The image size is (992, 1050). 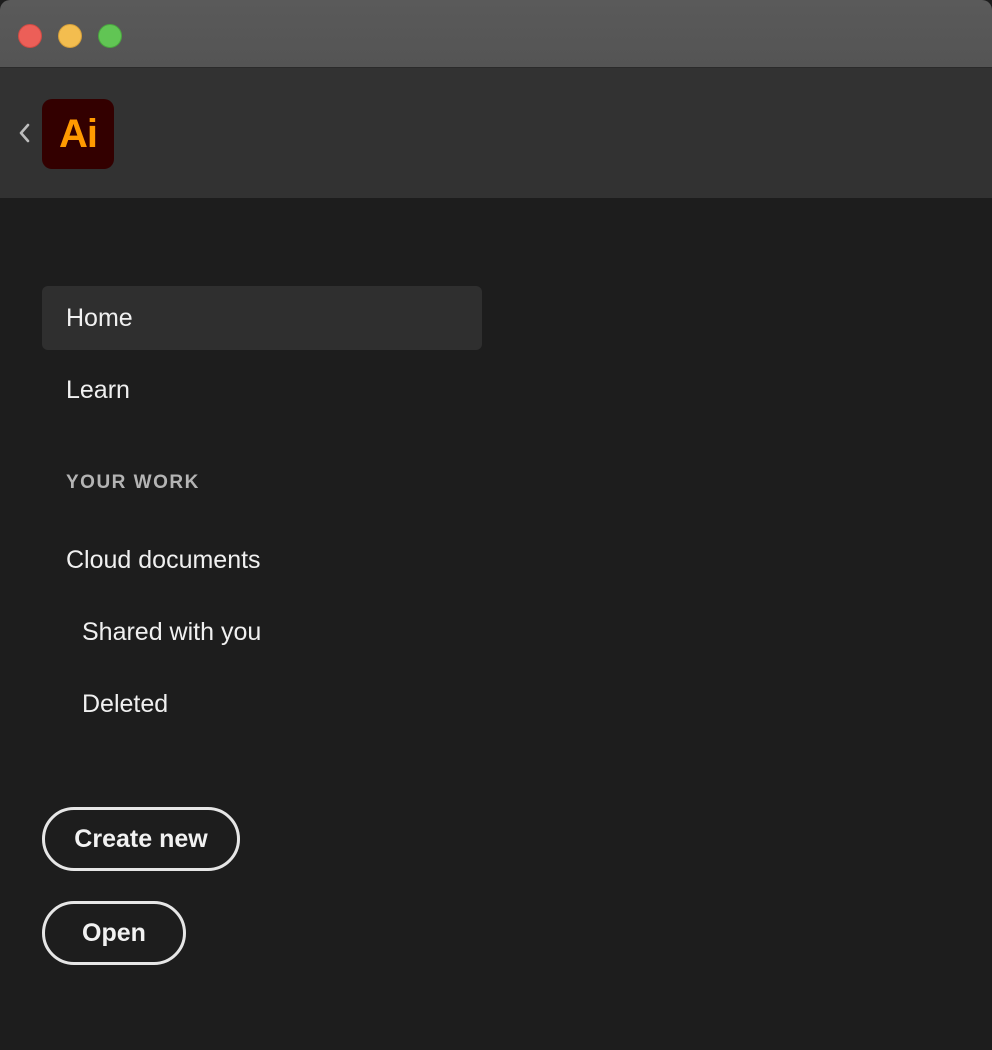 What do you see at coordinates (30, 36) in the screenshot?
I see `close-window-button` at bounding box center [30, 36].